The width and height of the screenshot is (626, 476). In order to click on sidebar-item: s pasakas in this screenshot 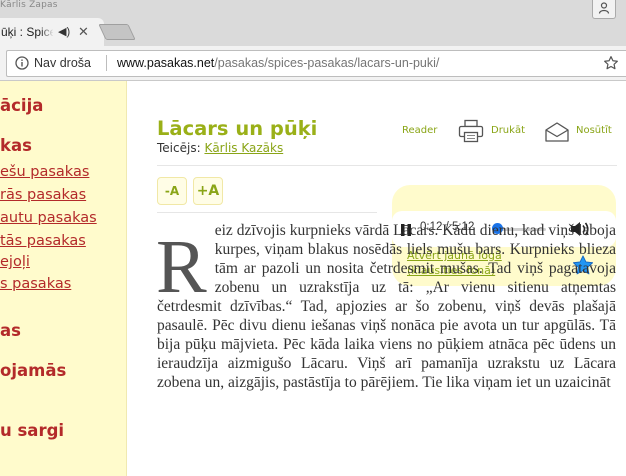, I will do `click(35, 284)`.